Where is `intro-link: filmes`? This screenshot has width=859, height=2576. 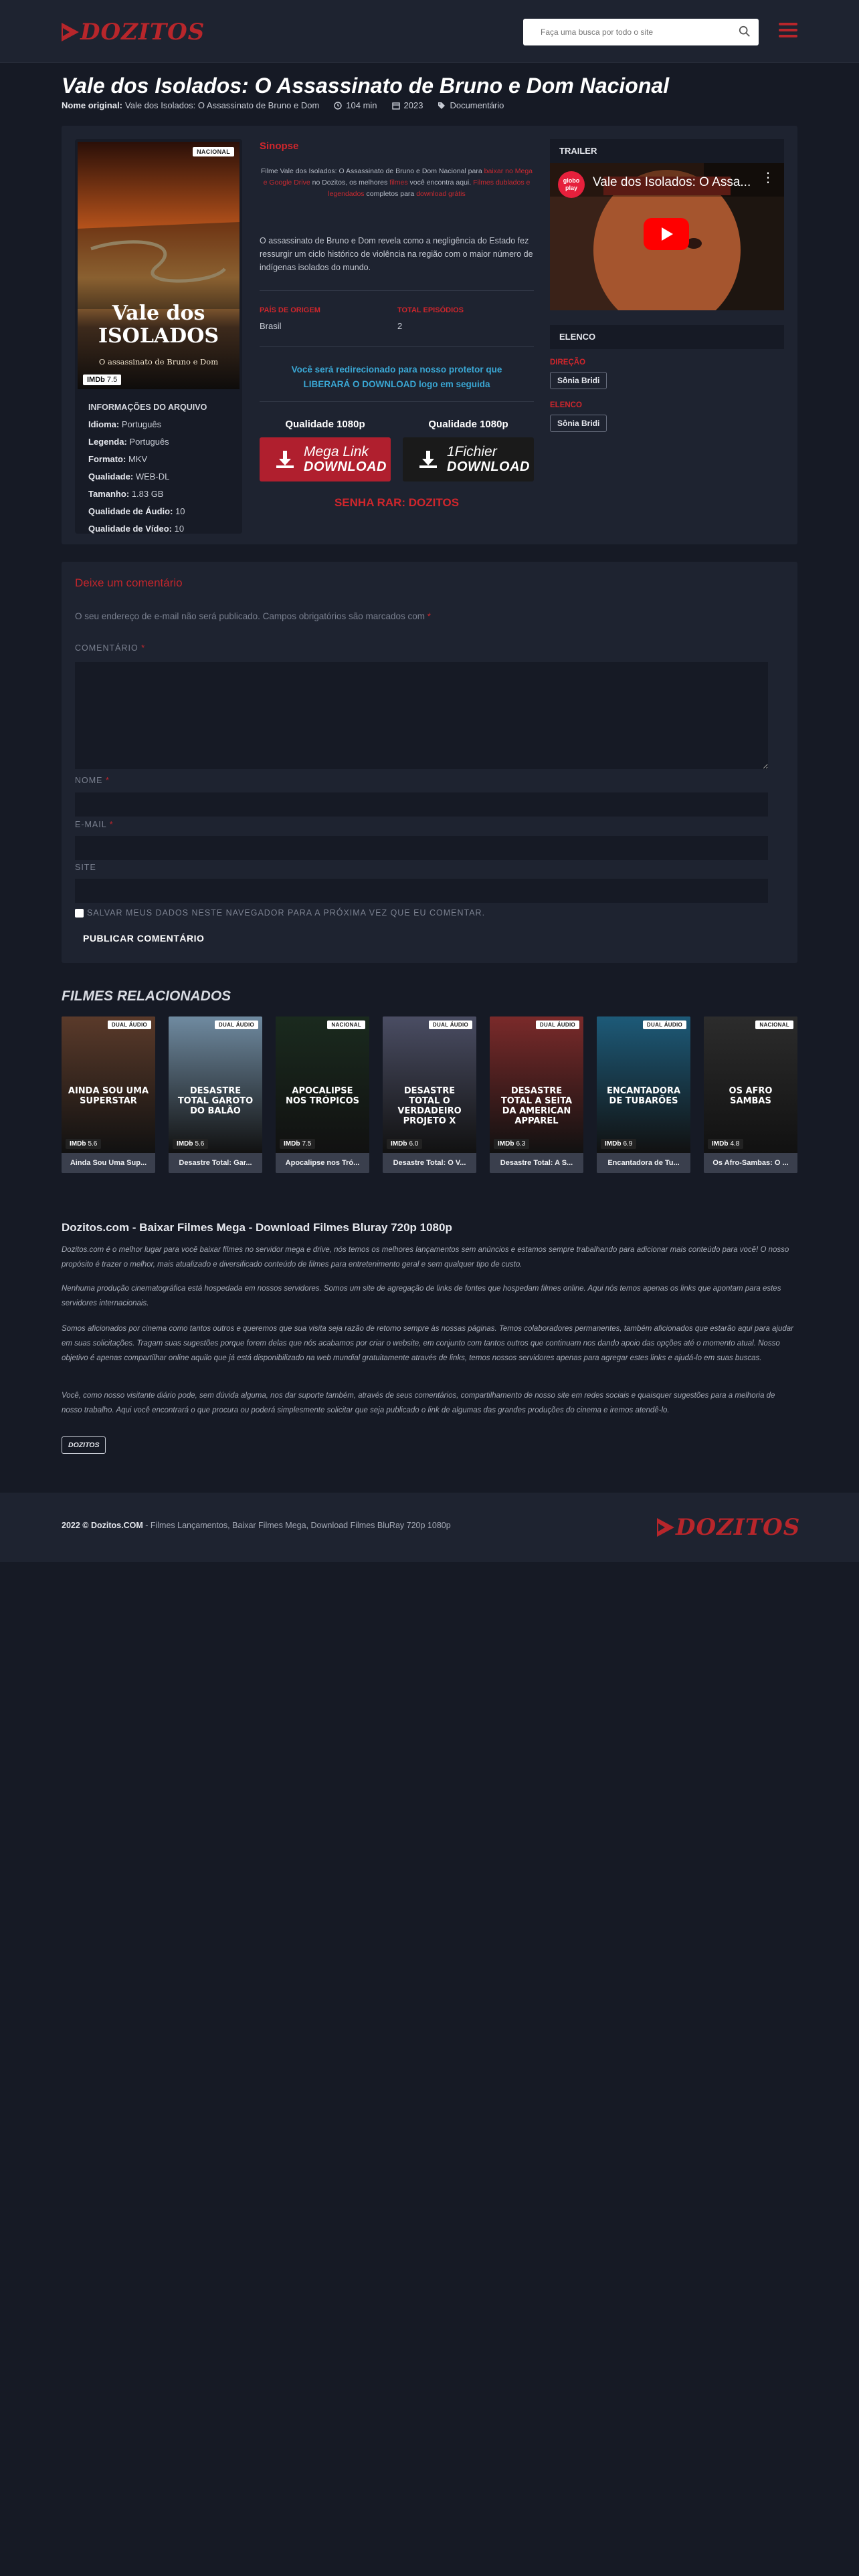 intro-link: filmes is located at coordinates (398, 183).